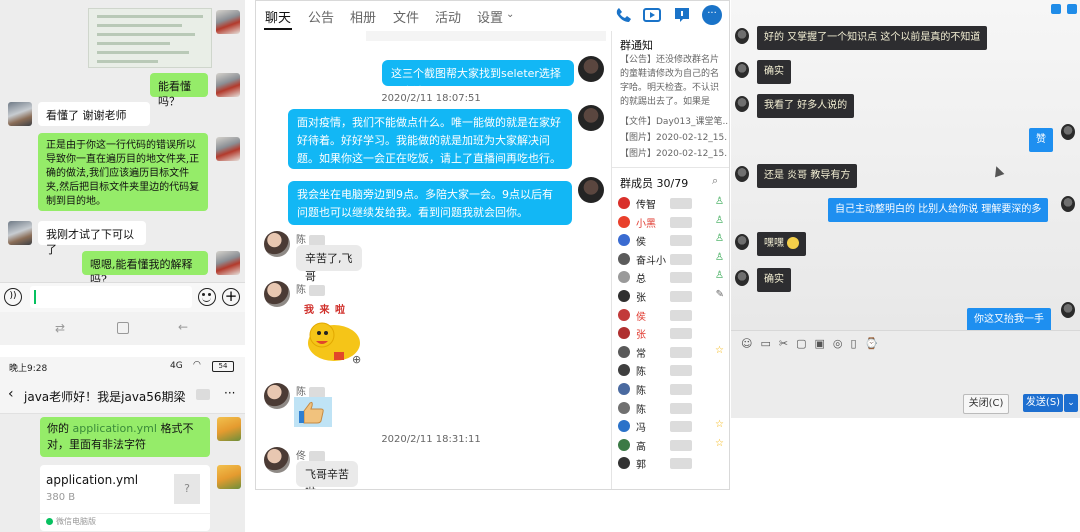  I want to click on zoom-icon: ⊕, so click(356, 359).